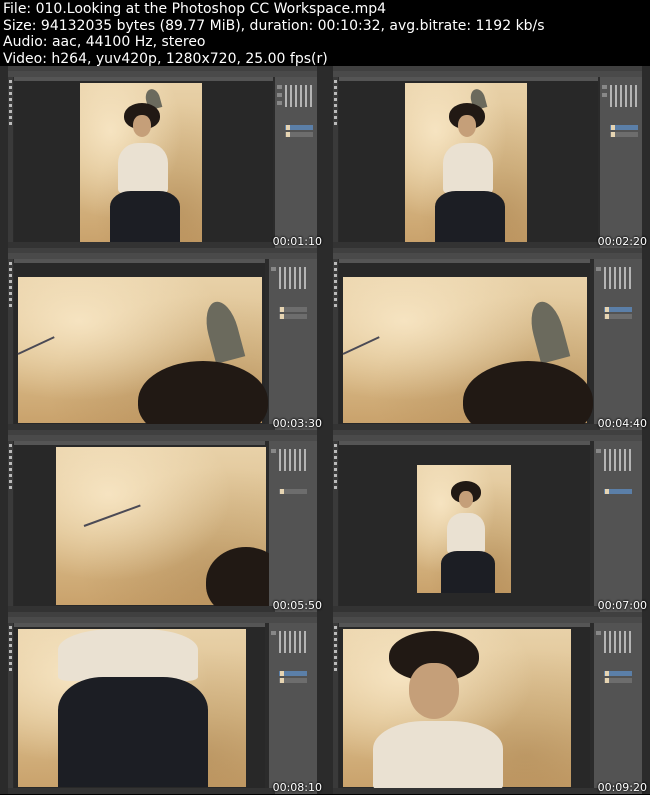 This screenshot has width=650, height=795. I want to click on video-thumbnail-5: 00:05:50, so click(162, 521).